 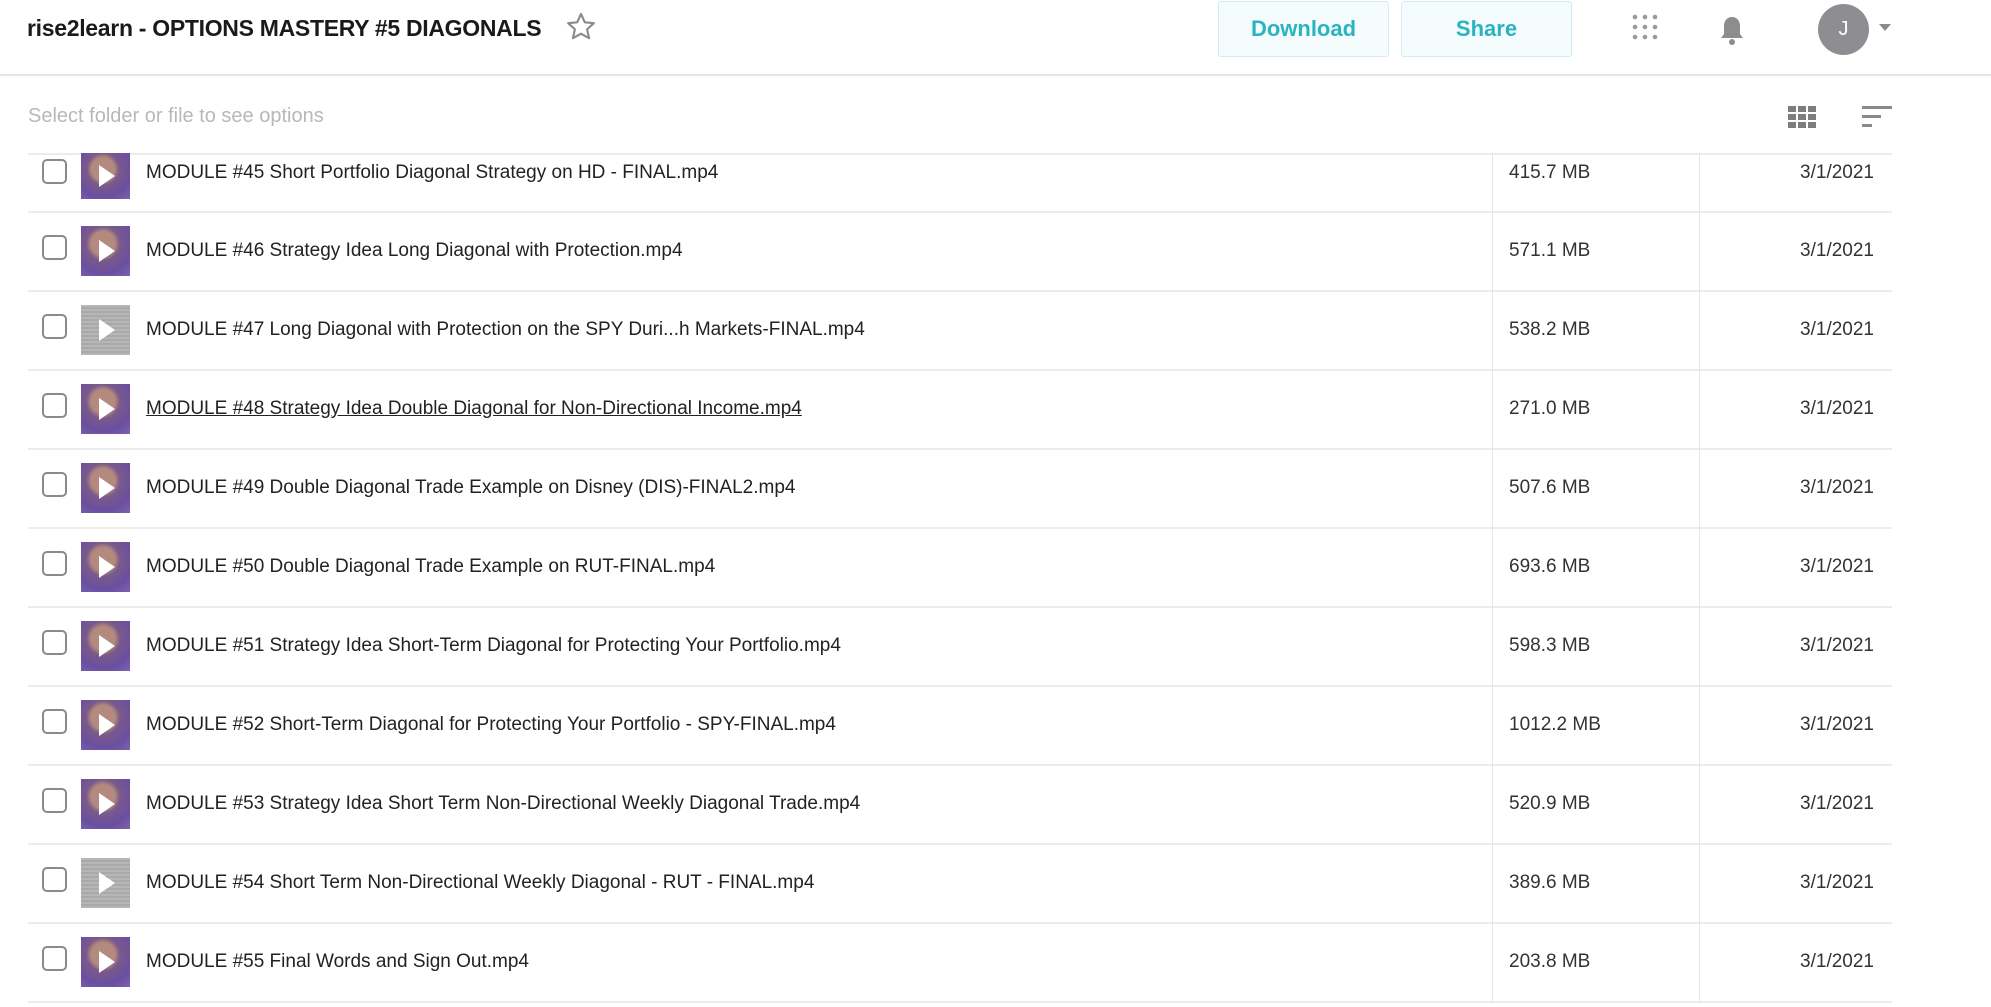 I want to click on selection-hint: Select folder or file to see options, so click(x=176, y=116).